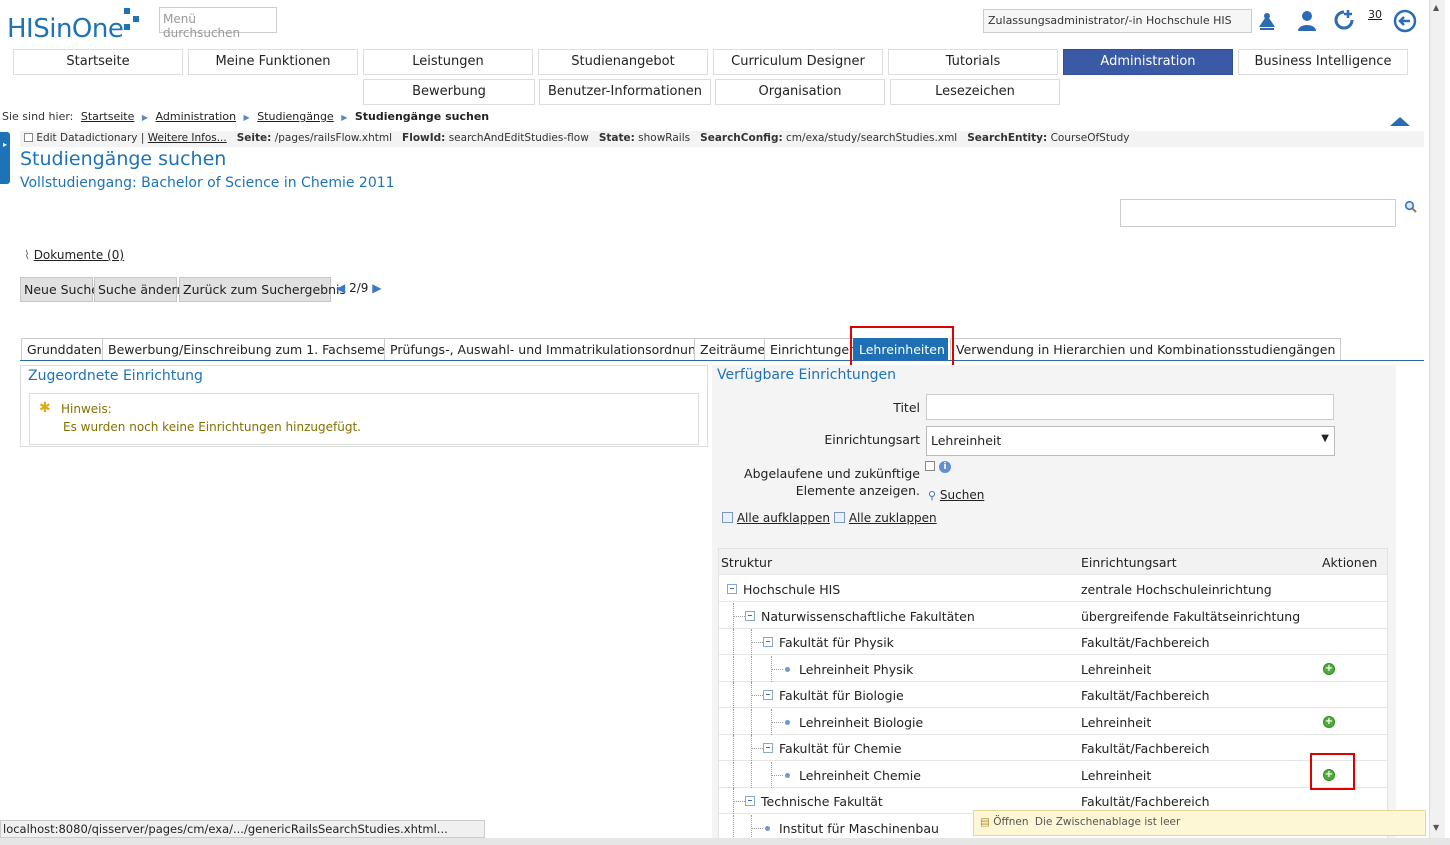  I want to click on nav-curriculum-designer: Curriculum Designer, so click(798, 62).